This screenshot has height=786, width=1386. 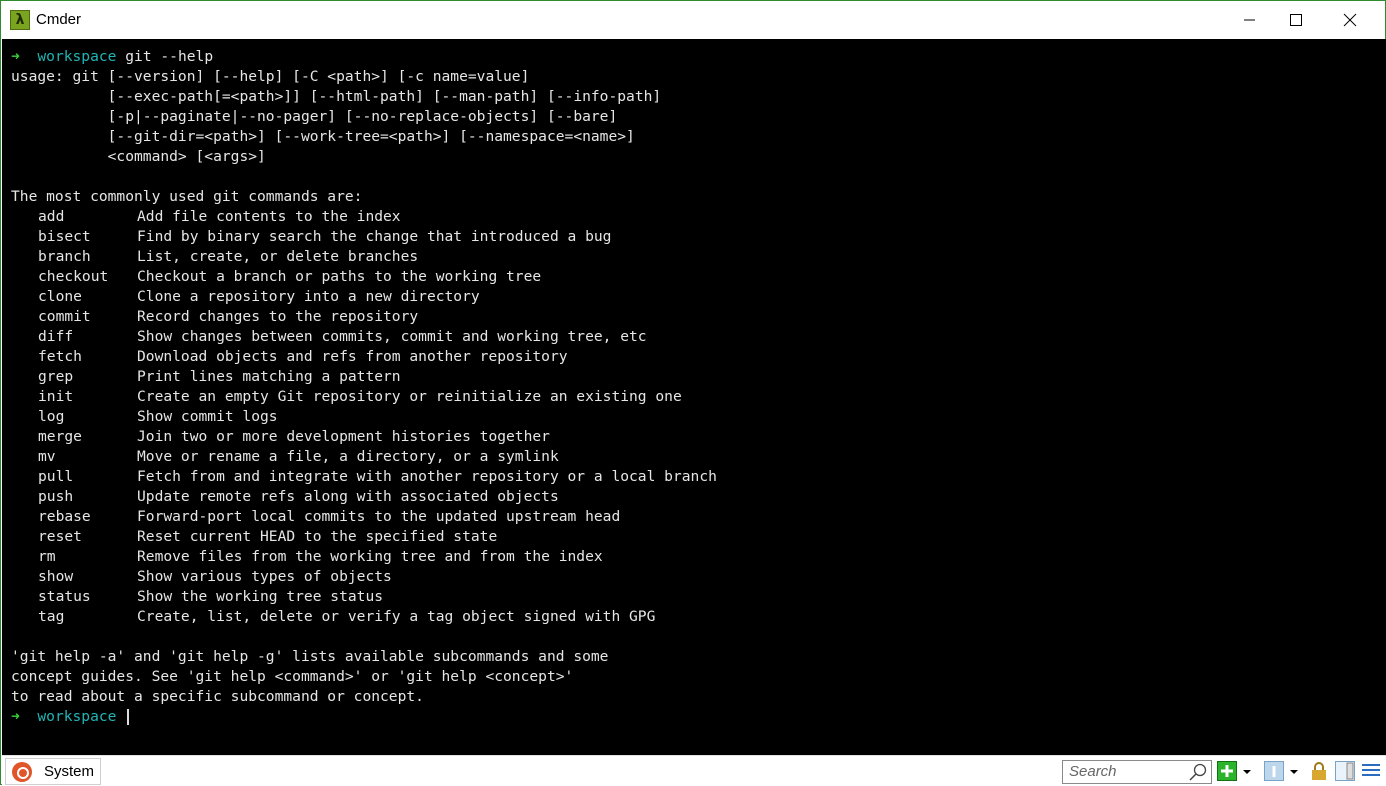 What do you see at coordinates (269, 216) in the screenshot?
I see `command-desc: Add file contents to the index` at bounding box center [269, 216].